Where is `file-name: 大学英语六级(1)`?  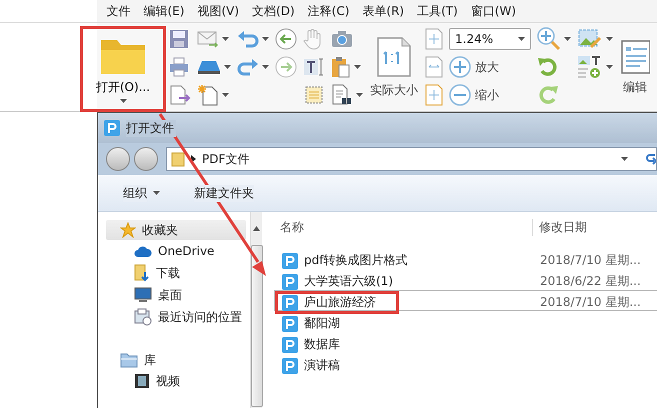 file-name: 大学英语六级(1) is located at coordinates (348, 281).